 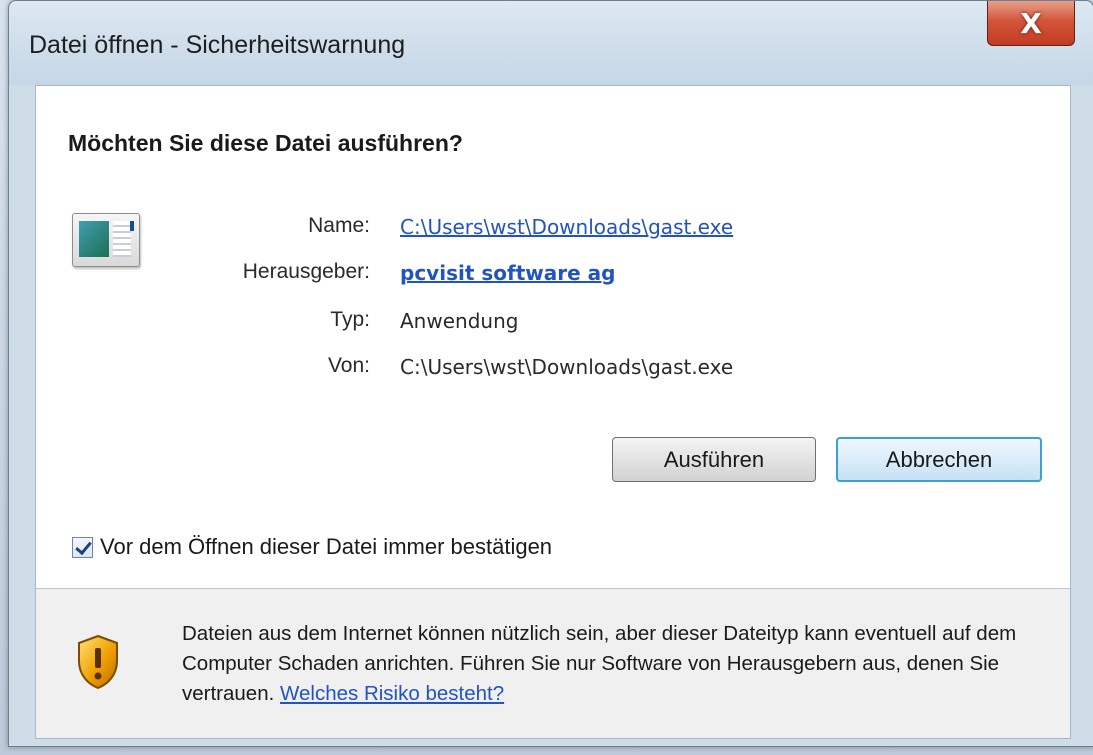 What do you see at coordinates (217, 45) in the screenshot?
I see `window-title: Datei öffnen - Sicherheitswarnung` at bounding box center [217, 45].